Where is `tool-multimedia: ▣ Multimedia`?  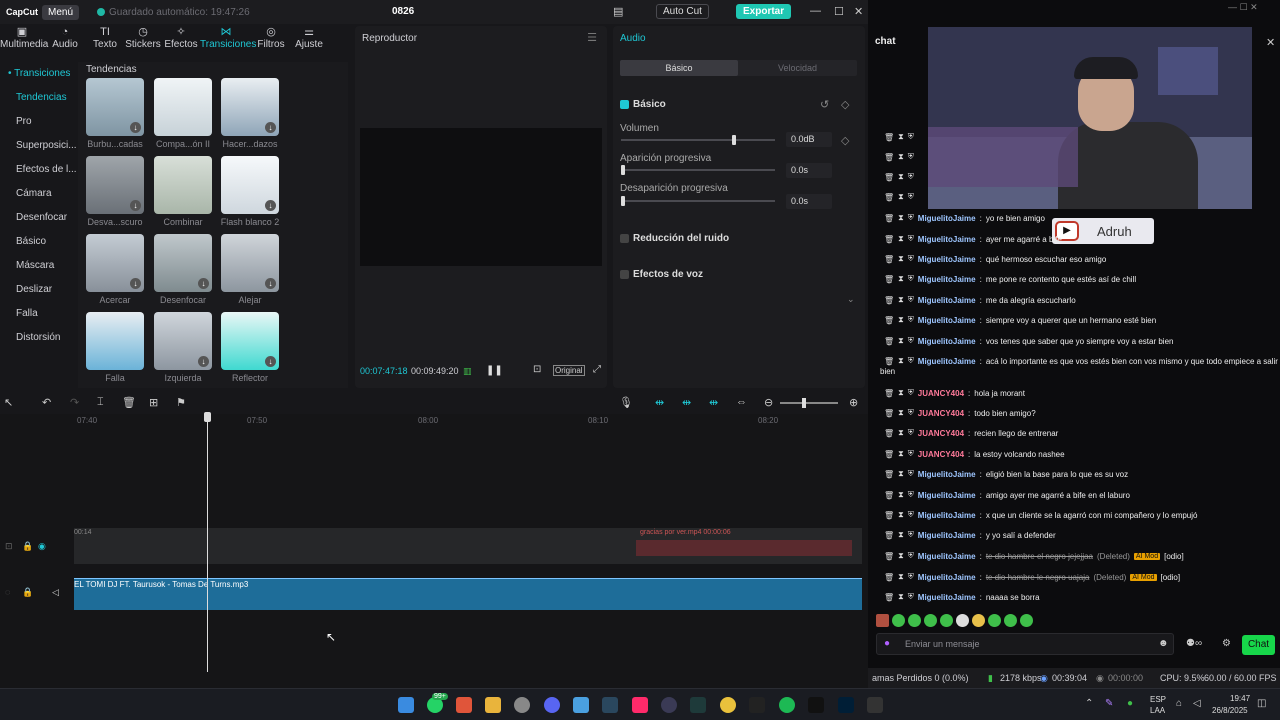 tool-multimedia: ▣ Multimedia is located at coordinates (24, 39).